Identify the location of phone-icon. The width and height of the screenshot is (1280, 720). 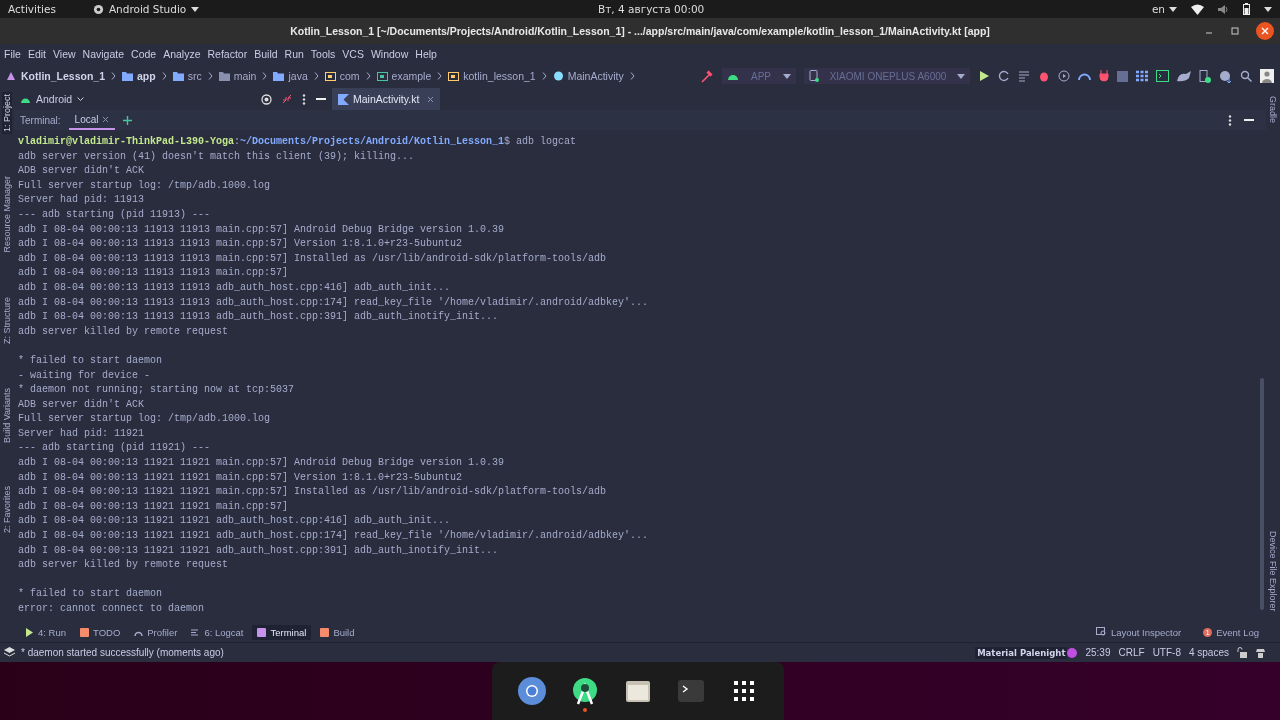
(814, 76).